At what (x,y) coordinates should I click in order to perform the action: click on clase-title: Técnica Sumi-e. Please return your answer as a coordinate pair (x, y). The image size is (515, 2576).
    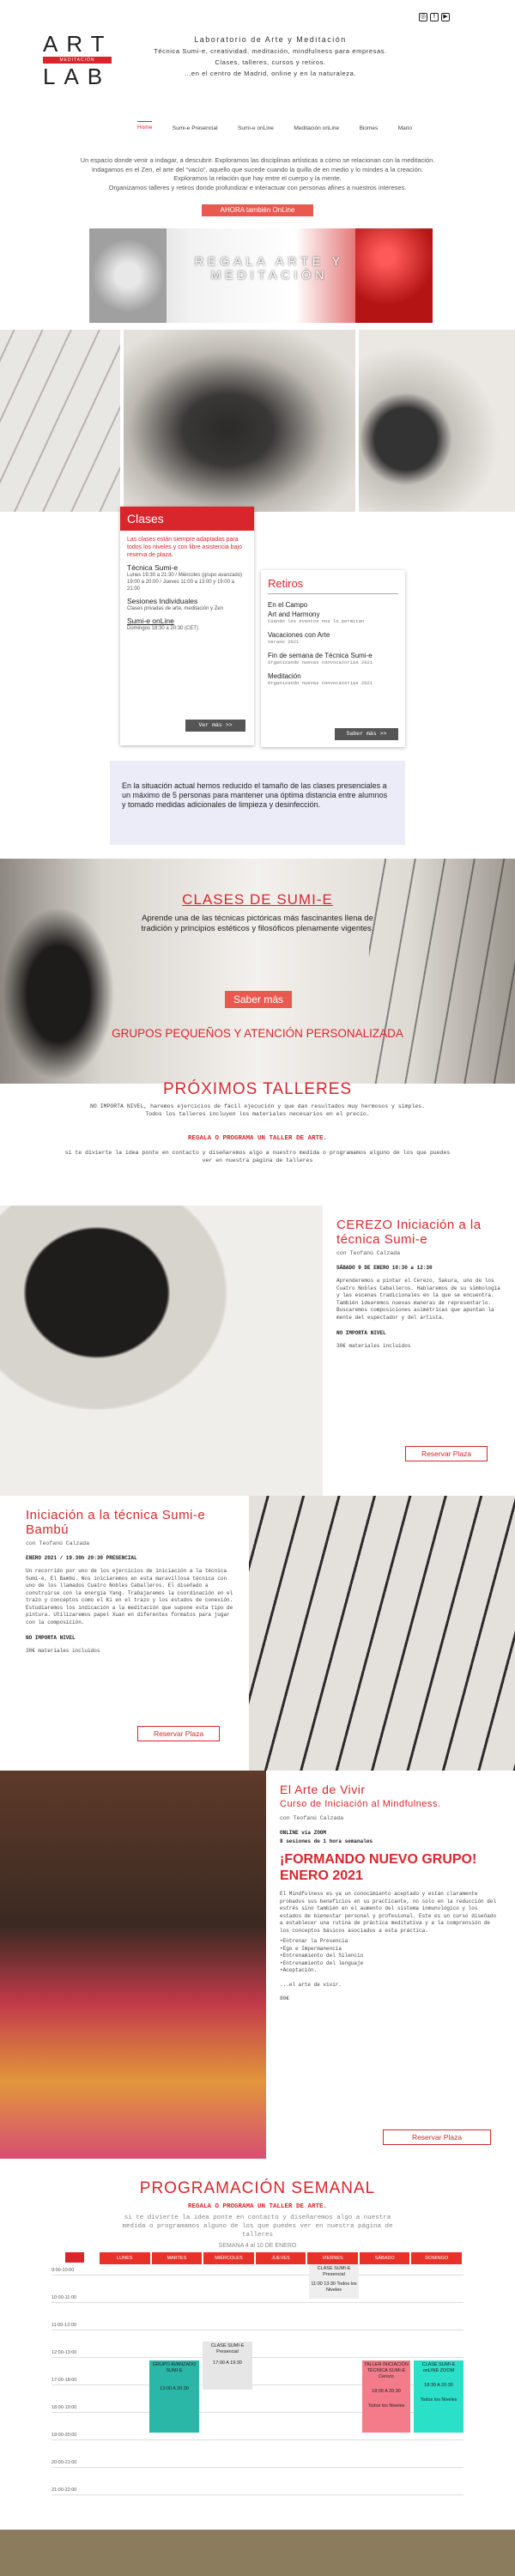
    Looking at the image, I should click on (187, 568).